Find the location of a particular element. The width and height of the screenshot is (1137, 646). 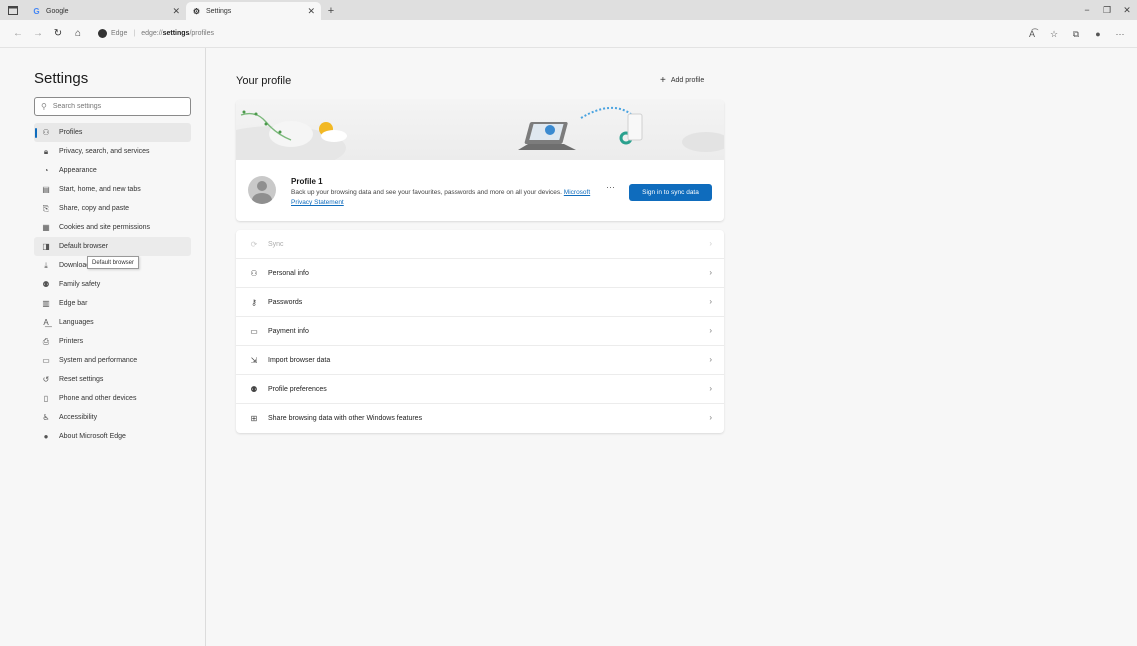

list-item-profile-preferences: ⚉ Profile preferences › is located at coordinates (480, 389).